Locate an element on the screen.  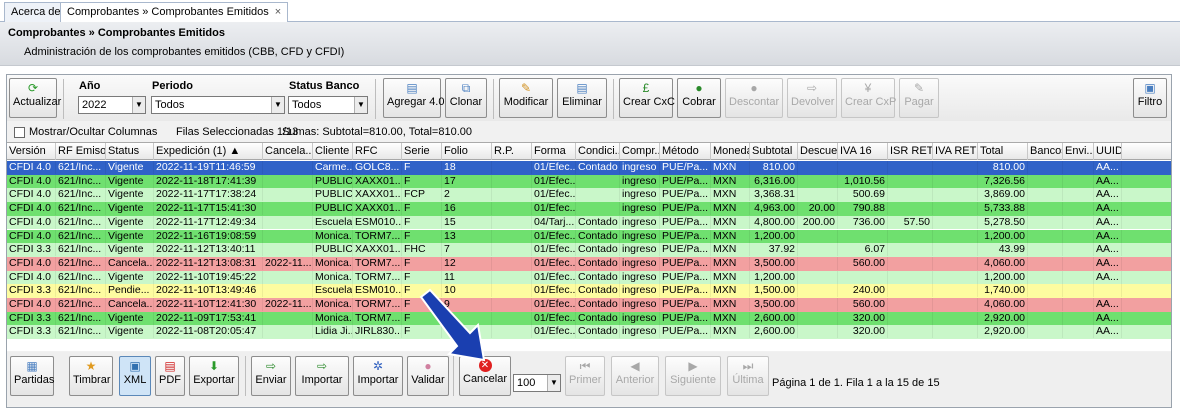
arrow-shape is located at coordinates (452, 325).